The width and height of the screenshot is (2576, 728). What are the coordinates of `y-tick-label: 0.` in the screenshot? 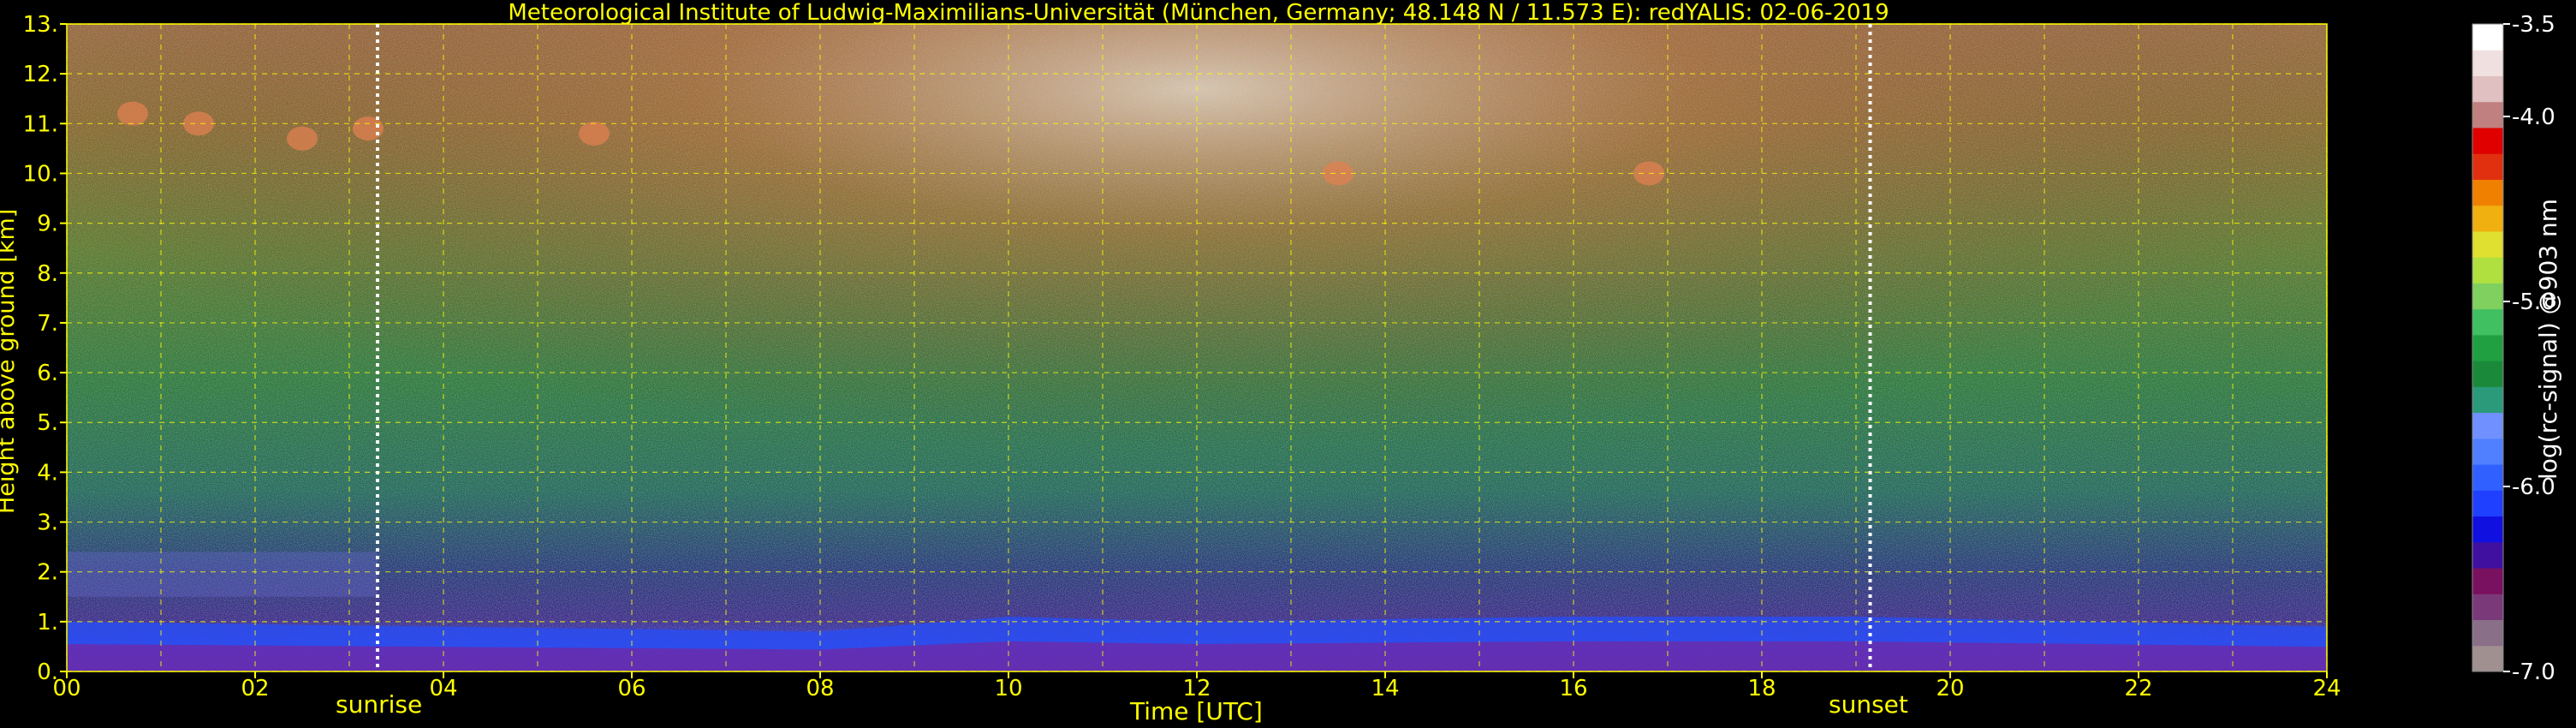 It's located at (47, 672).